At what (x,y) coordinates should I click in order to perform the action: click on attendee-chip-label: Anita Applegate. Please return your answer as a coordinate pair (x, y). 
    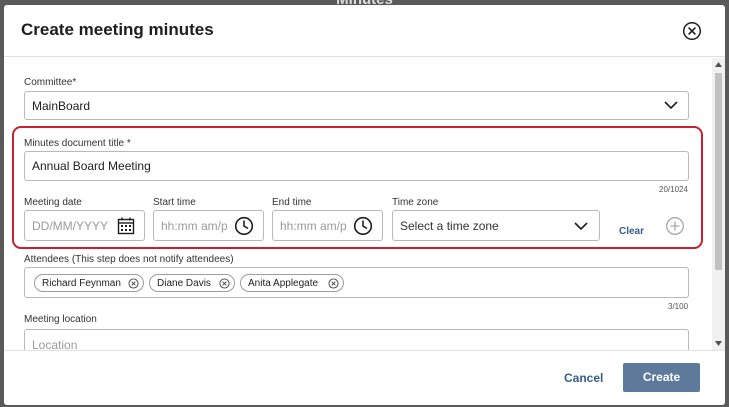
    Looking at the image, I should click on (283, 283).